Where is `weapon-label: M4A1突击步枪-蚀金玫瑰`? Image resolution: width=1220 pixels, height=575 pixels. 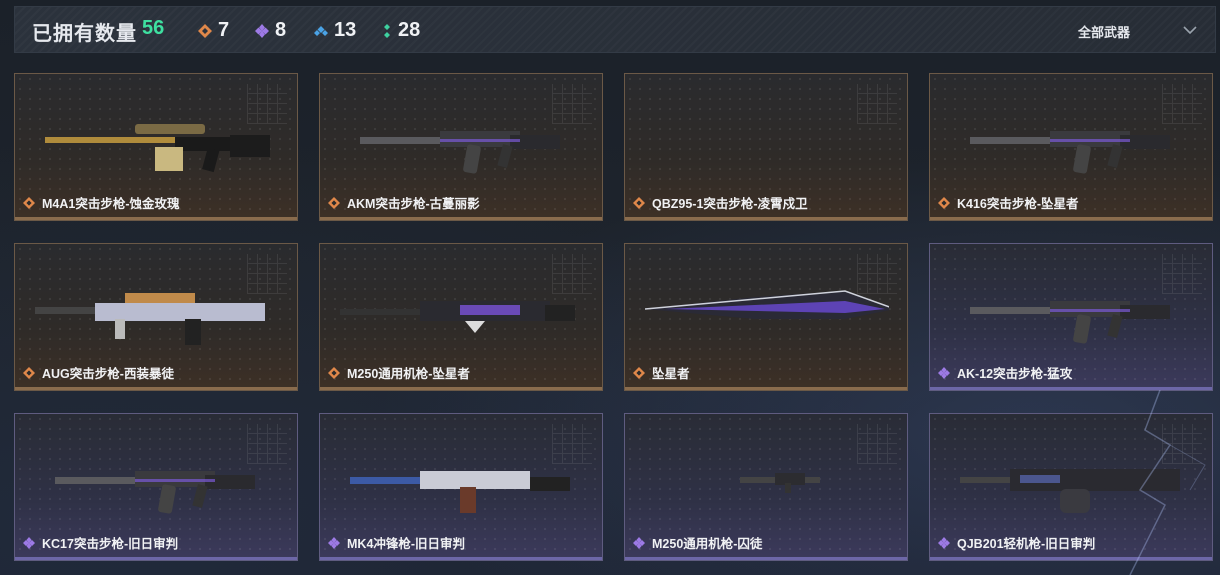
weapon-label: M4A1突击步枪-蚀金玫瑰 is located at coordinates (101, 202).